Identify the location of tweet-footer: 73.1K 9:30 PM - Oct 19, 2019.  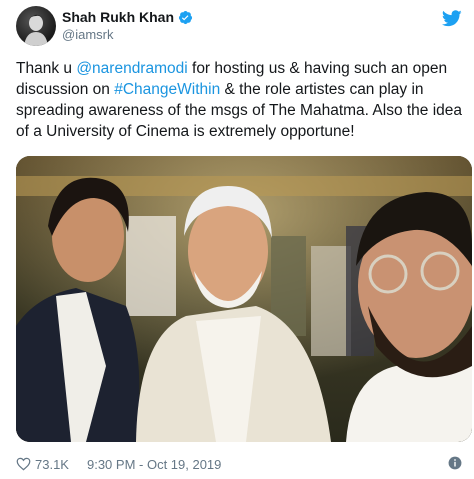
(239, 464).